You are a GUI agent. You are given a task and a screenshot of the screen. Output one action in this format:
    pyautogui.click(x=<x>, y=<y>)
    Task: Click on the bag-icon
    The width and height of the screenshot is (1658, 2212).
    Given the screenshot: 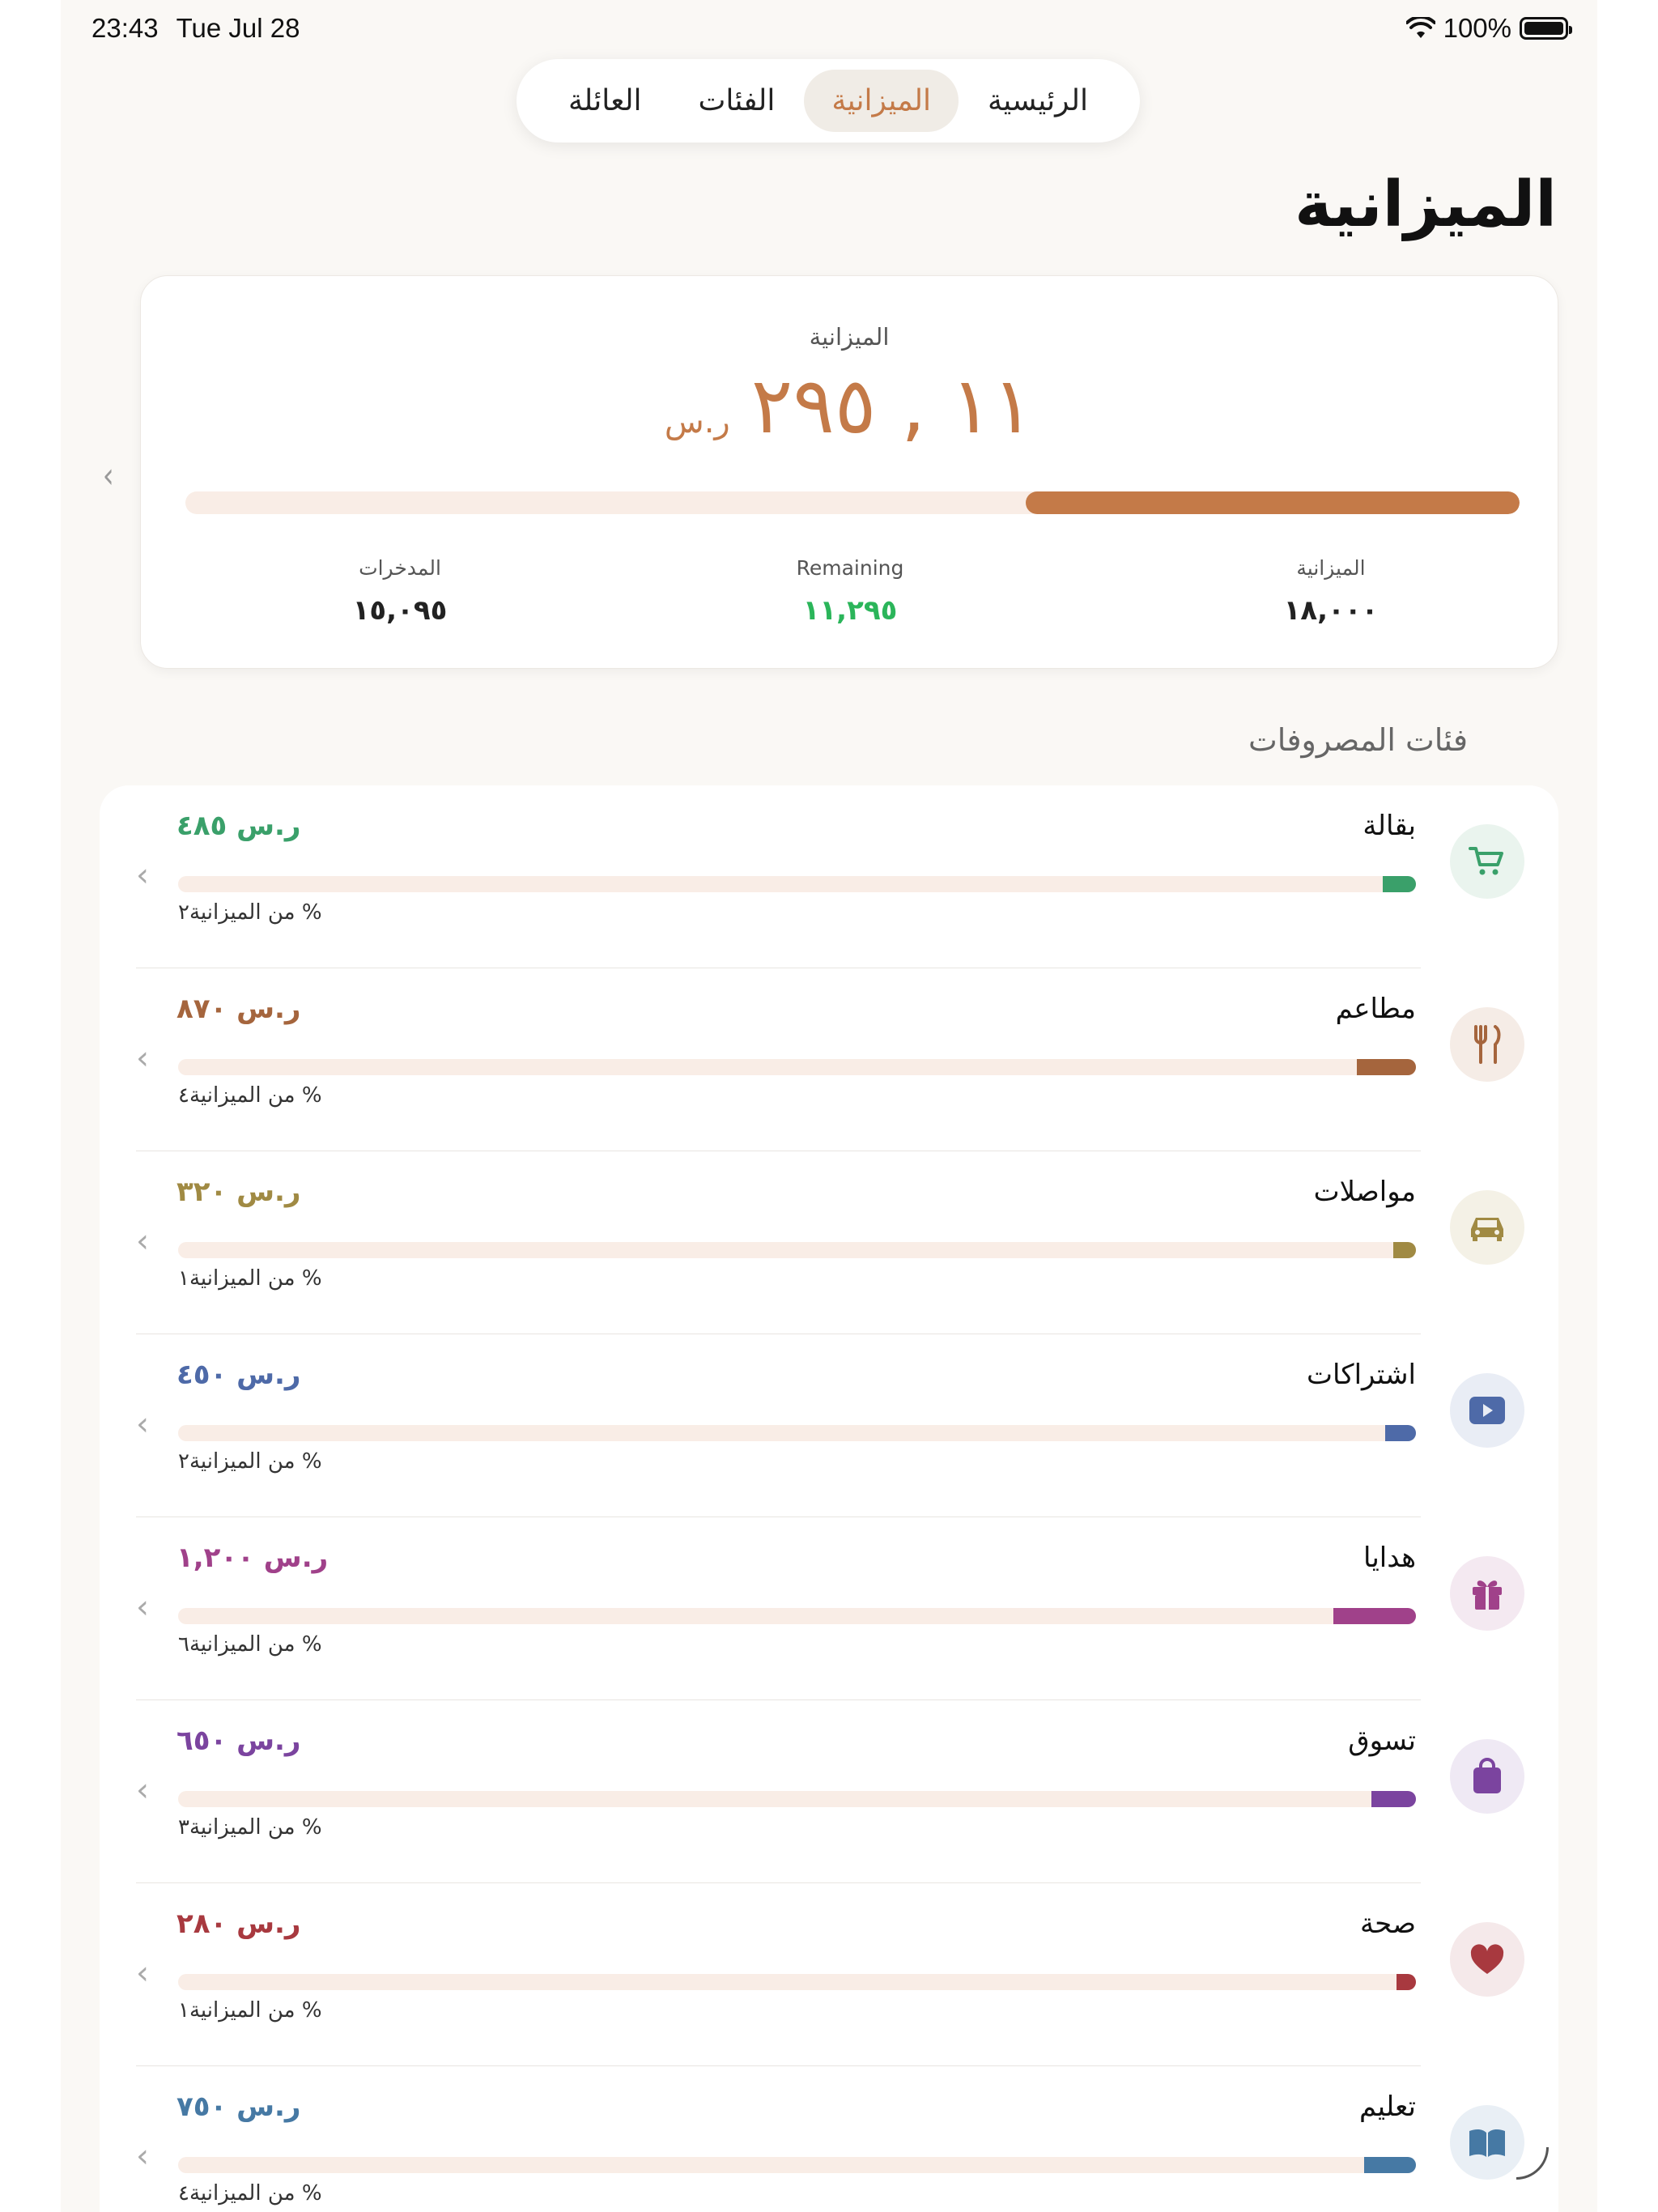 What is the action you would take?
    pyautogui.click(x=1487, y=1776)
    